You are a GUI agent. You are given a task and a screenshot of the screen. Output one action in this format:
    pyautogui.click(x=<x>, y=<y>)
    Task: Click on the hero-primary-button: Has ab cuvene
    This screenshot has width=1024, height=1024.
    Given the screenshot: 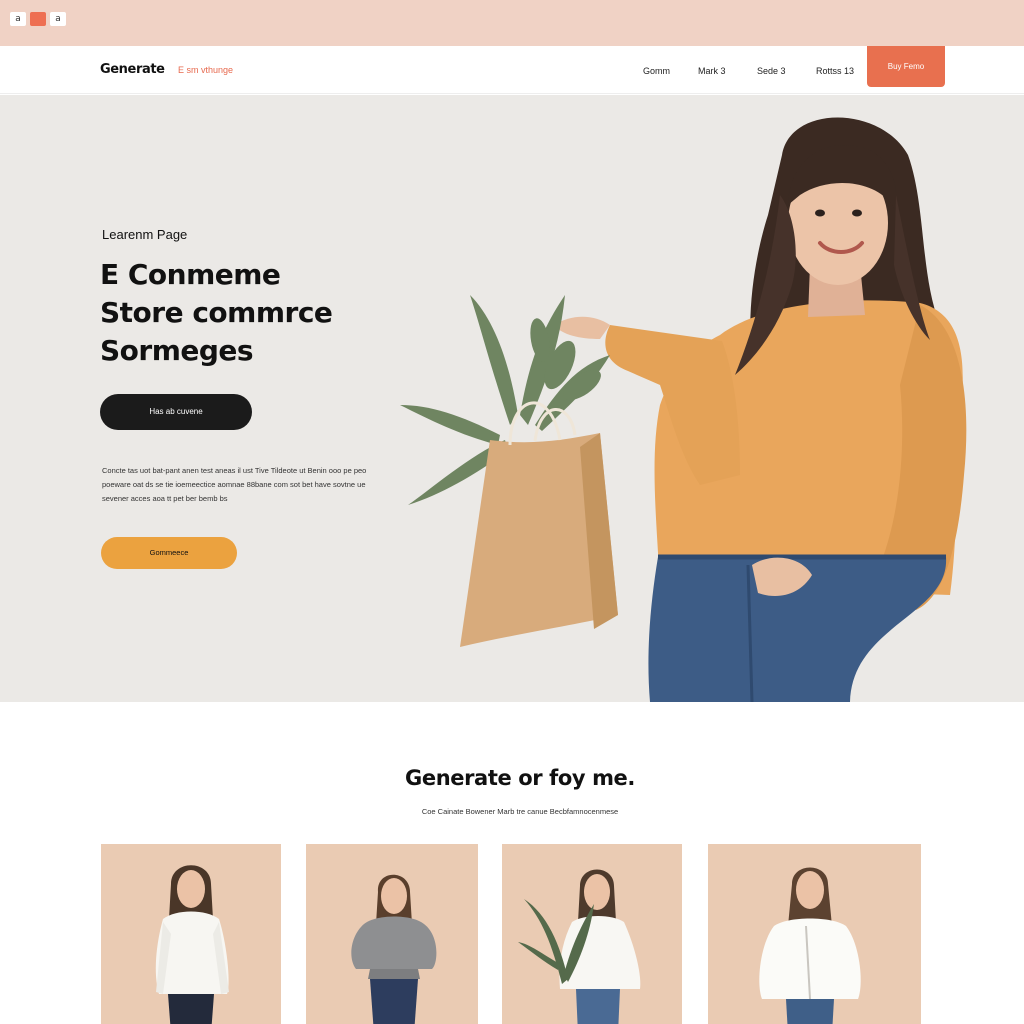 What is the action you would take?
    pyautogui.click(x=176, y=412)
    